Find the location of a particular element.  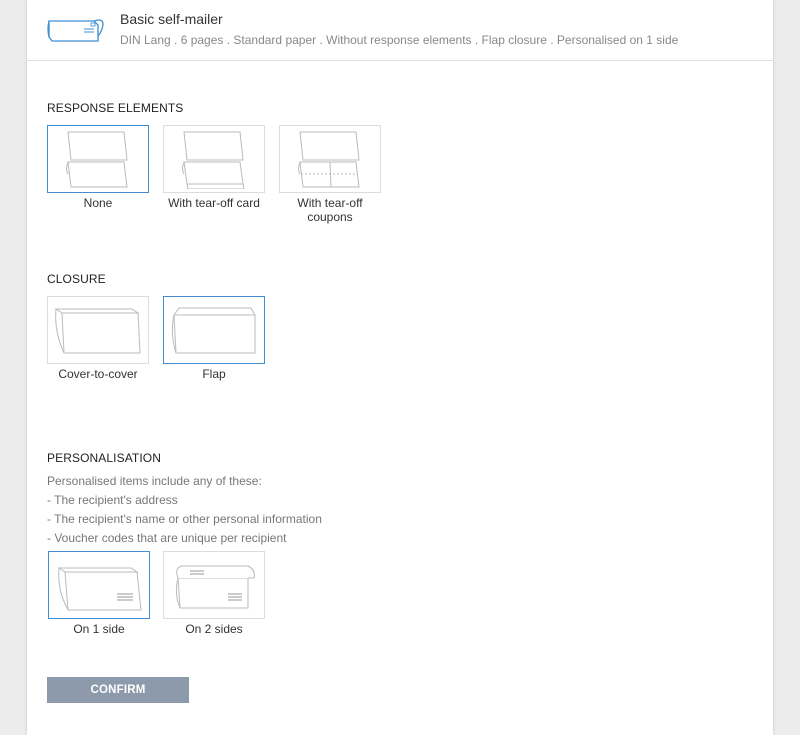

option-response-tear-off-card: With tear-off card is located at coordinates (214, 167).